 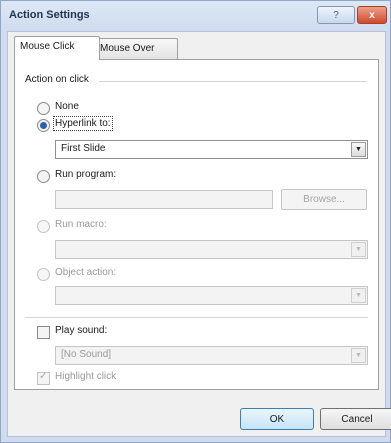 I want to click on highlight-click-checkbox, so click(x=43, y=378).